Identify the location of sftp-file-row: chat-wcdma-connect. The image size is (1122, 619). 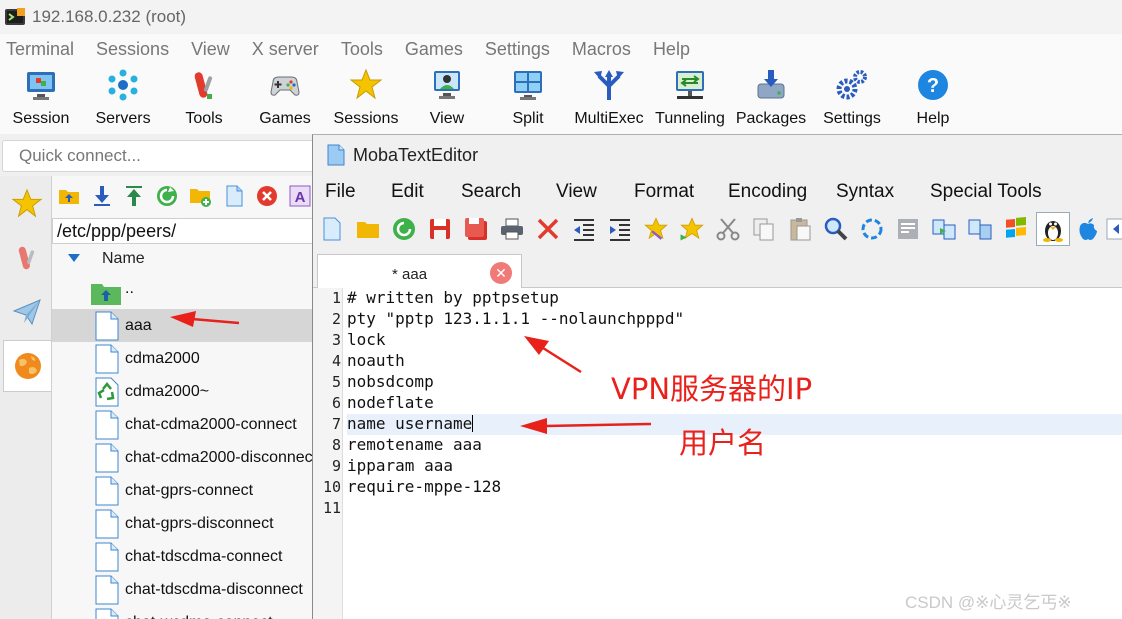
(183, 612).